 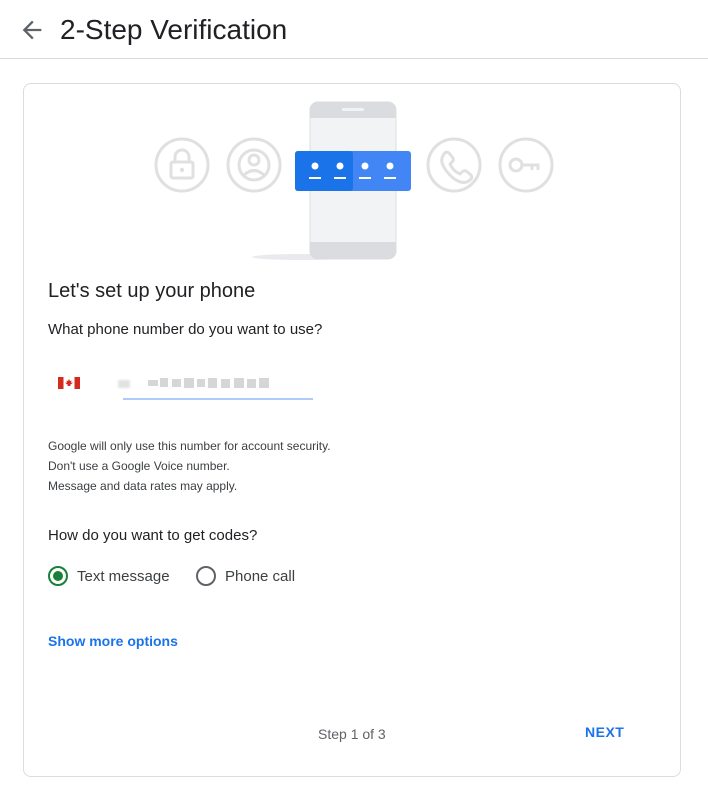 I want to click on next-button: NEXT, so click(x=604, y=732).